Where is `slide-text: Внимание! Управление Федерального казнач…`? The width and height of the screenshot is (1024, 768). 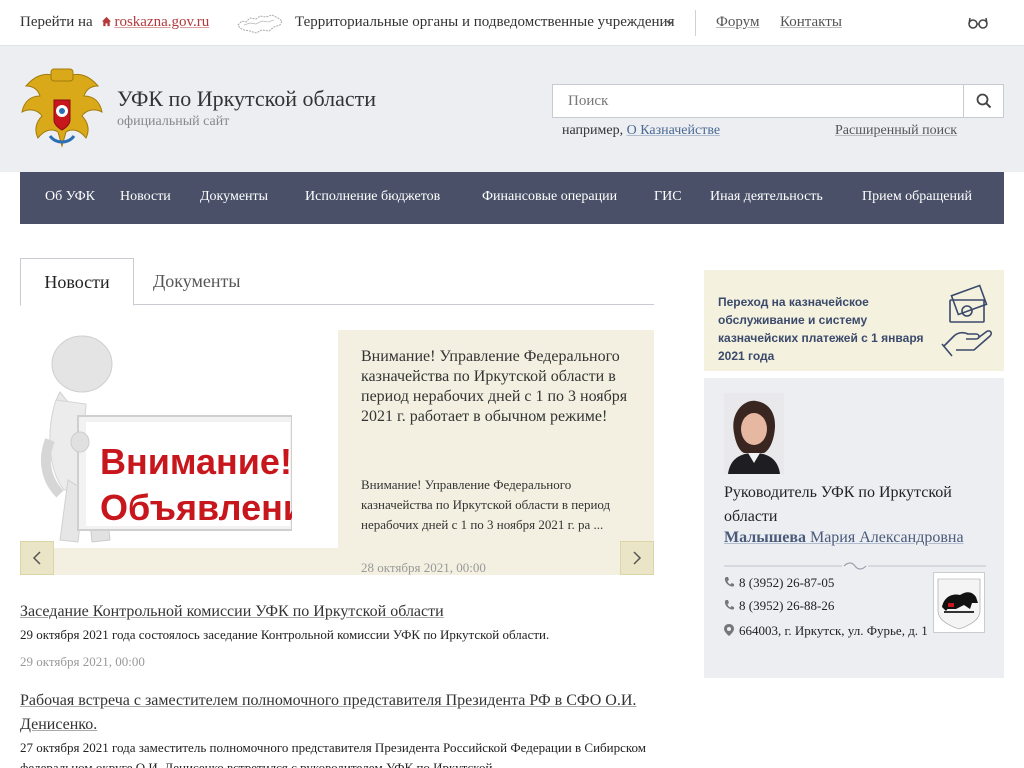
slide-text: Внимание! Управление Федерального казнач… is located at coordinates (486, 504).